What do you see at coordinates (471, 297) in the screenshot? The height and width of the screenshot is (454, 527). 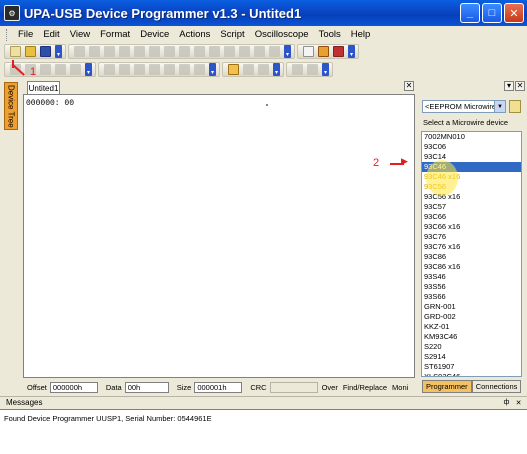 I see `device-list-item: 93S66` at bounding box center [471, 297].